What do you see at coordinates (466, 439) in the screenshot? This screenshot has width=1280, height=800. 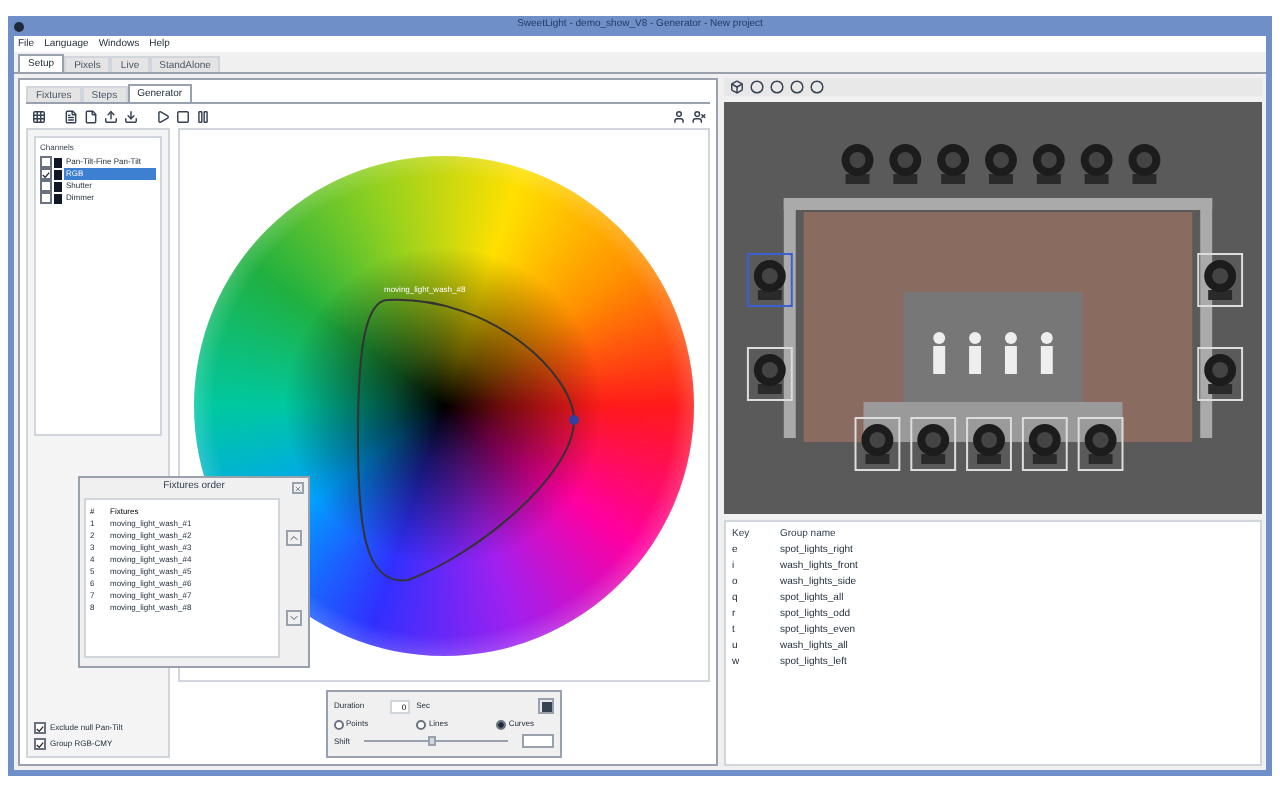 I see `curve-path` at bounding box center [466, 439].